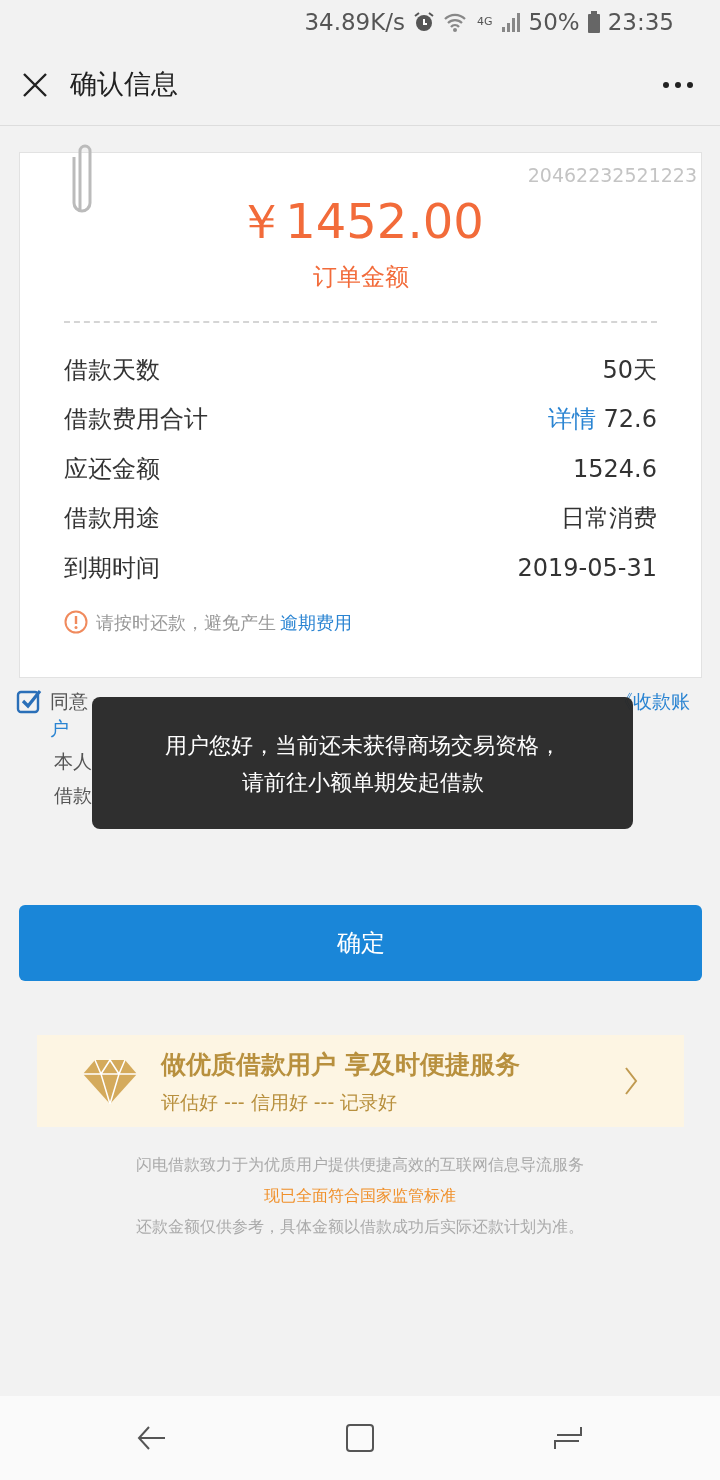  What do you see at coordinates (629, 370) in the screenshot?
I see `row-value: 50天` at bounding box center [629, 370].